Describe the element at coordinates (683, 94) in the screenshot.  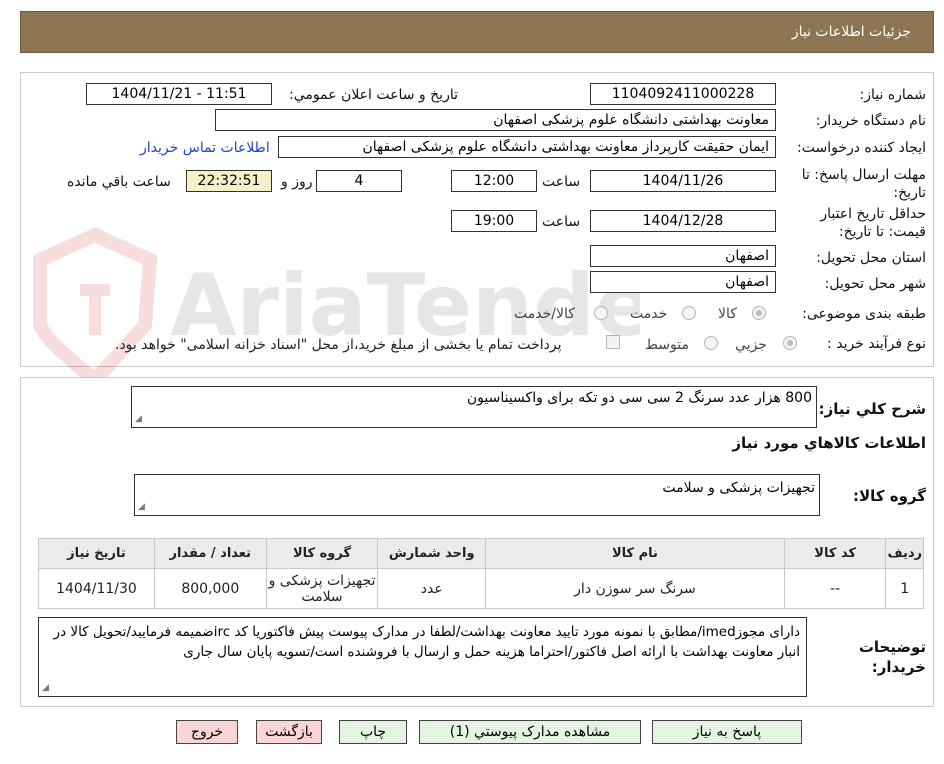
I see `need-number-field: 1104092411000228` at that location.